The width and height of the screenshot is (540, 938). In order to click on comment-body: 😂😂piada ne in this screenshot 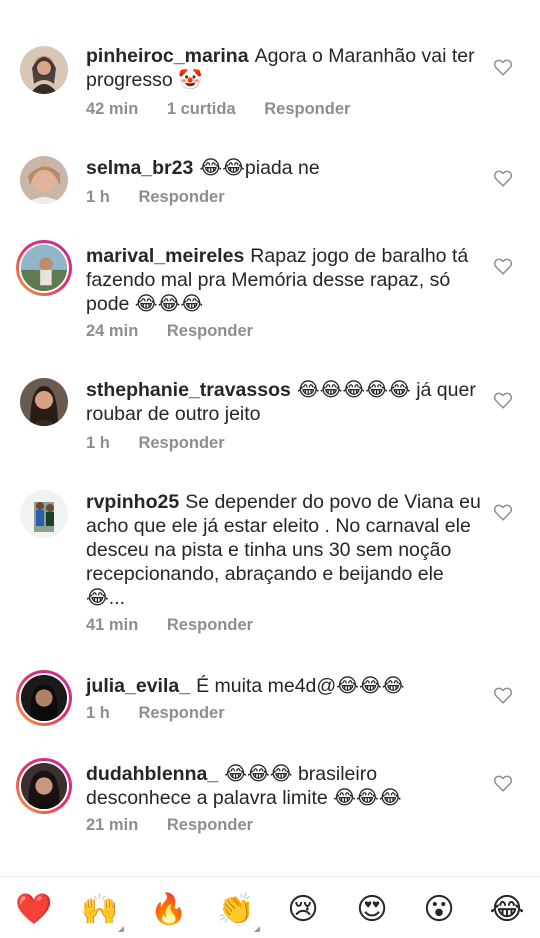, I will do `click(259, 168)`.